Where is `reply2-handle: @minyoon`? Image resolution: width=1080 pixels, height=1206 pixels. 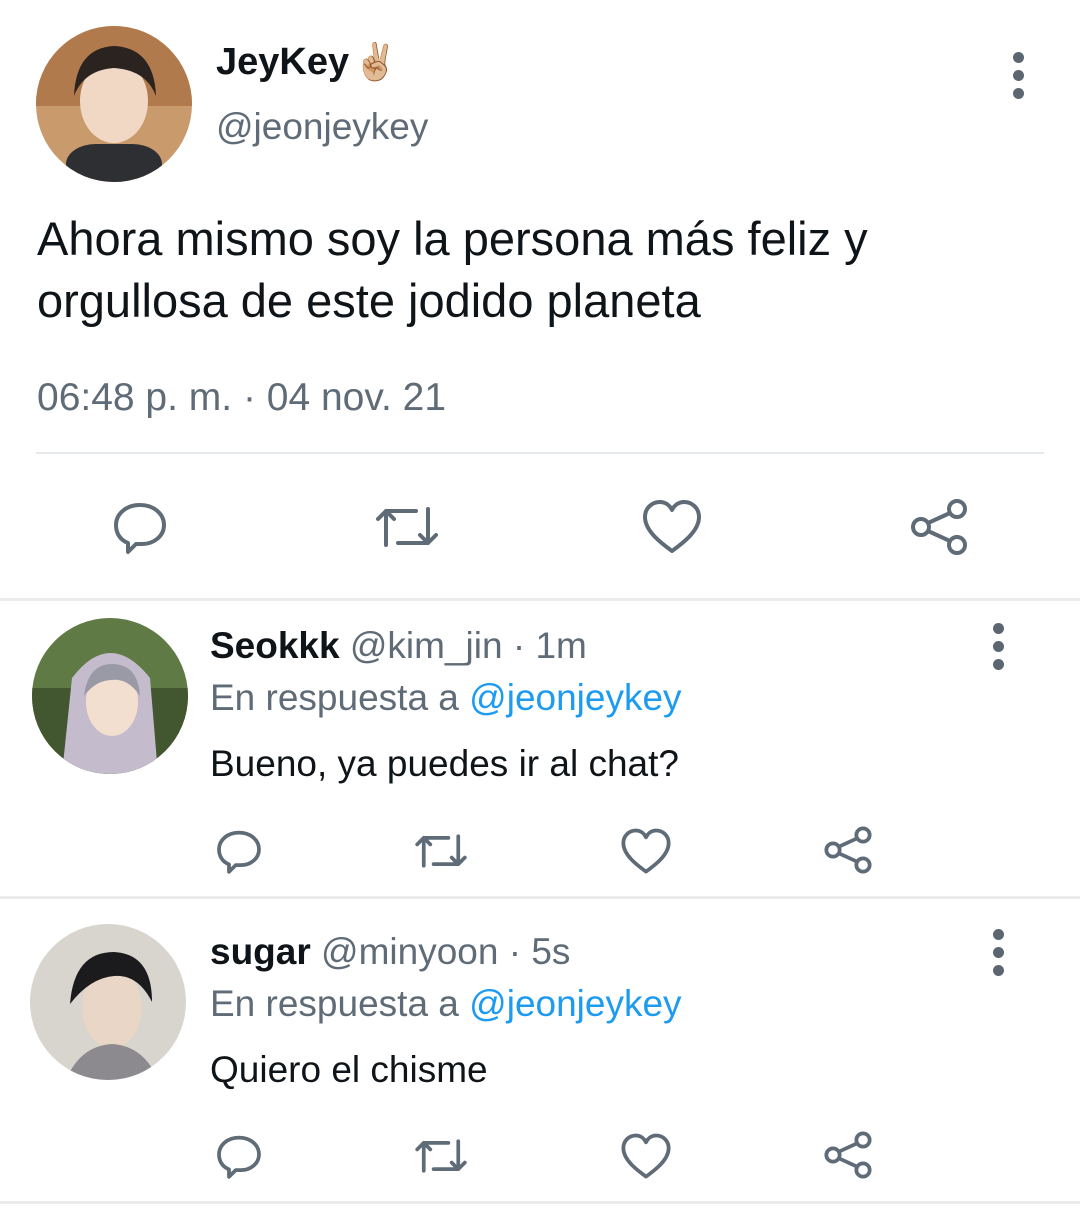
reply2-handle: @minyoon is located at coordinates (409, 951).